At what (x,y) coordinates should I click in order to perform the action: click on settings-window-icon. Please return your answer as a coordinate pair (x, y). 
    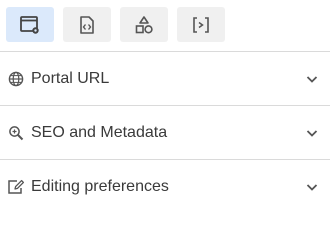
    Looking at the image, I should click on (30, 25).